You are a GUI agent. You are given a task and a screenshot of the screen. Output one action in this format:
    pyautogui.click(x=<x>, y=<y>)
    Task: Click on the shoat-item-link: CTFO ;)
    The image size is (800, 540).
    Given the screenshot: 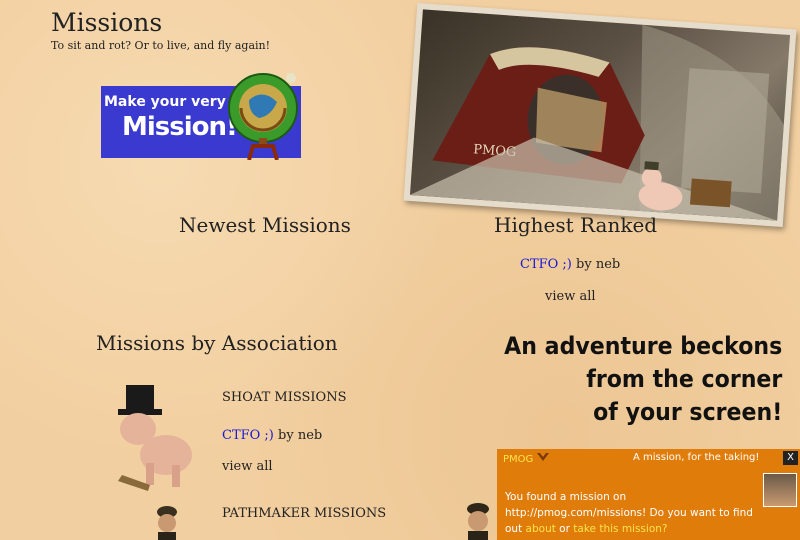 What is the action you would take?
    pyautogui.click(x=248, y=435)
    